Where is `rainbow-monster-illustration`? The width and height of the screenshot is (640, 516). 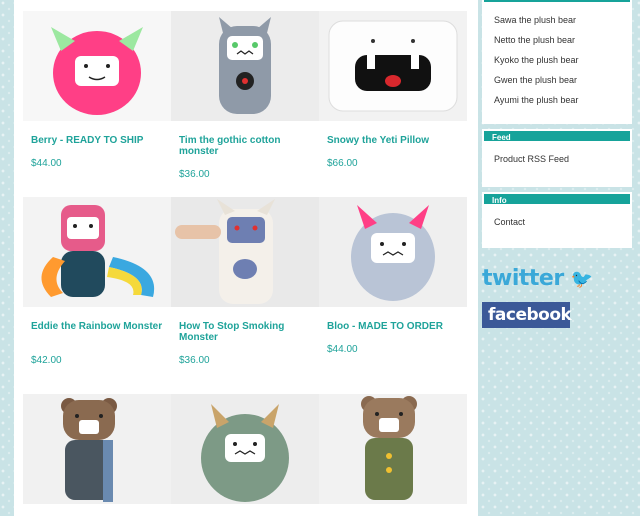 rainbow-monster-illustration is located at coordinates (98, 251).